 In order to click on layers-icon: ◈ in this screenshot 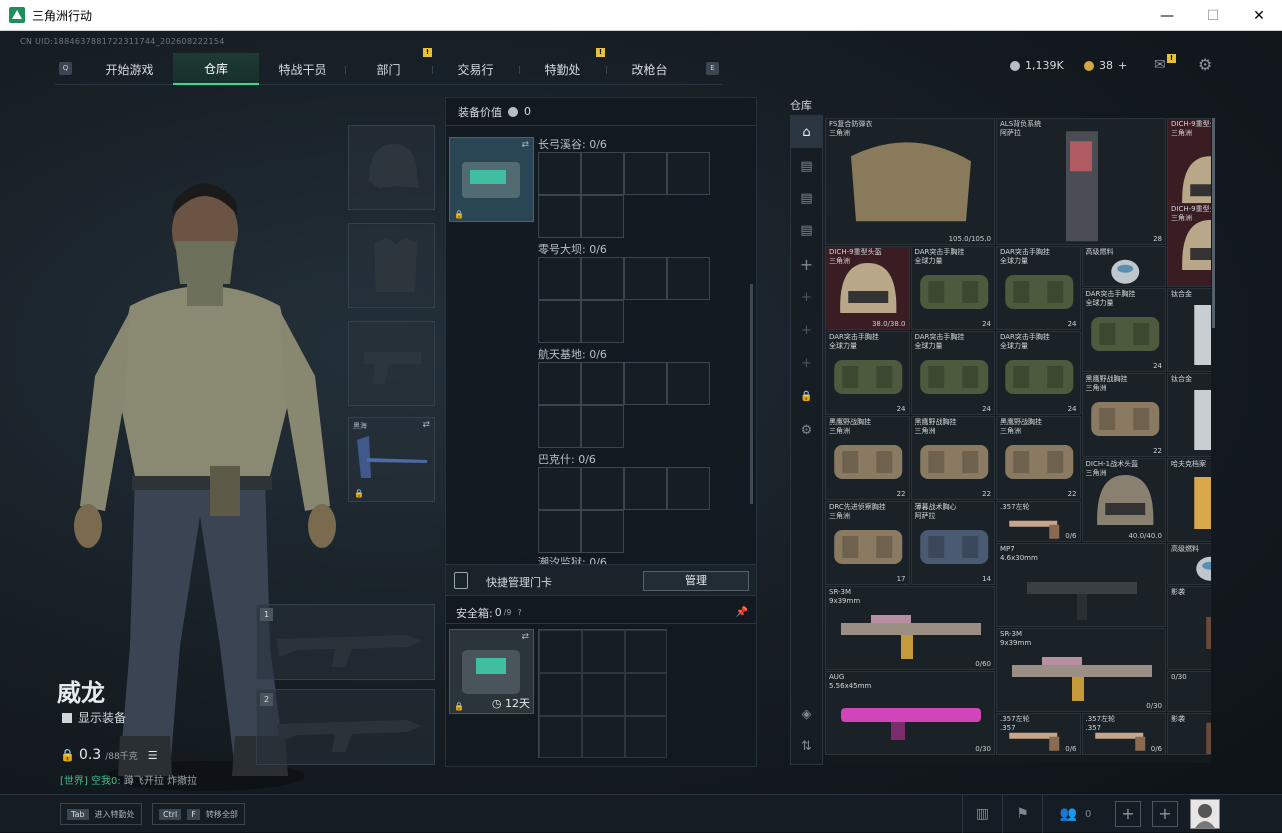, I will do `click(806, 714)`.